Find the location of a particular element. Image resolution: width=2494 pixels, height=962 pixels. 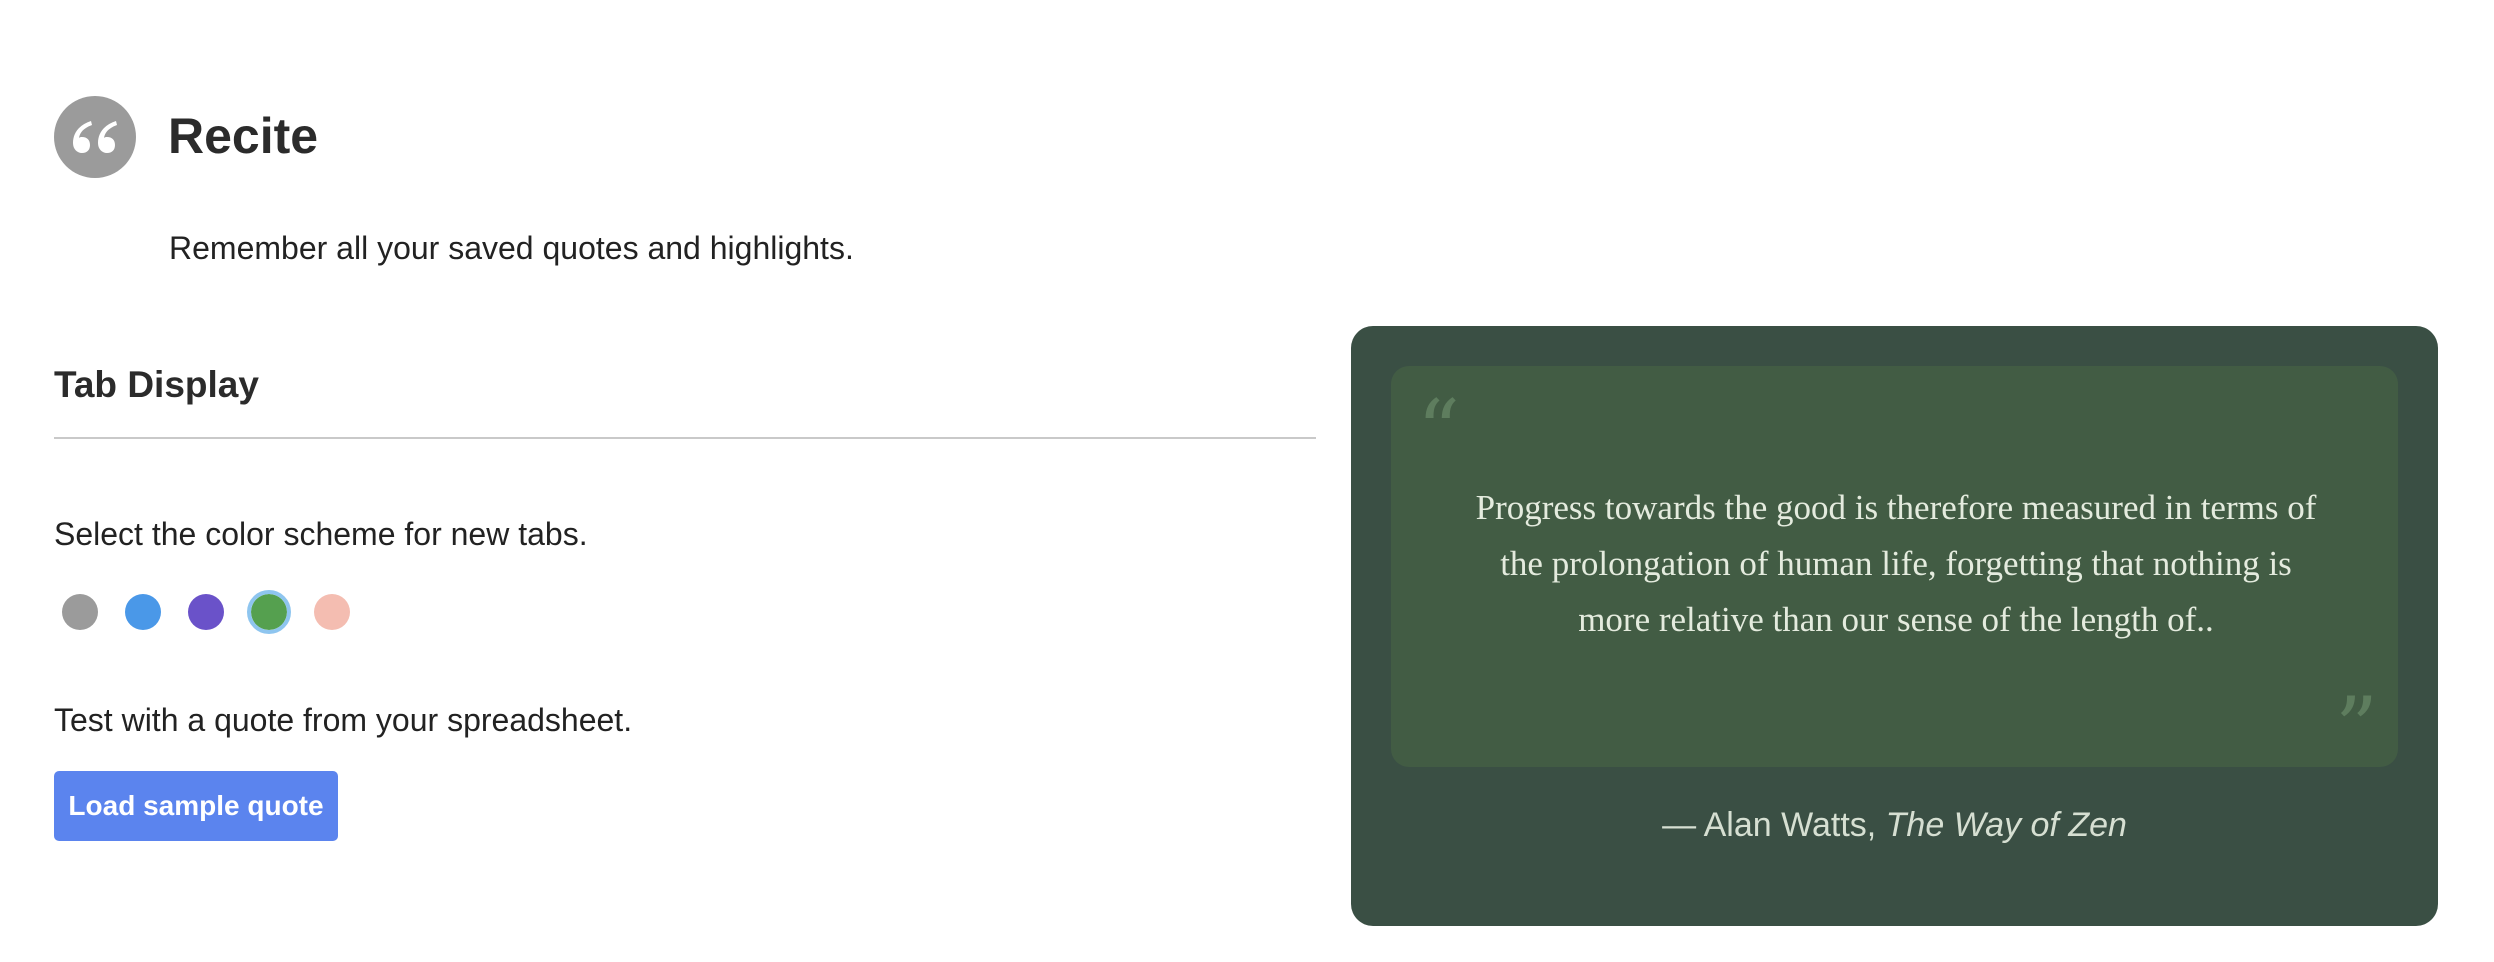

quote-book-title: The Way of Zen is located at coordinates (2006, 825).